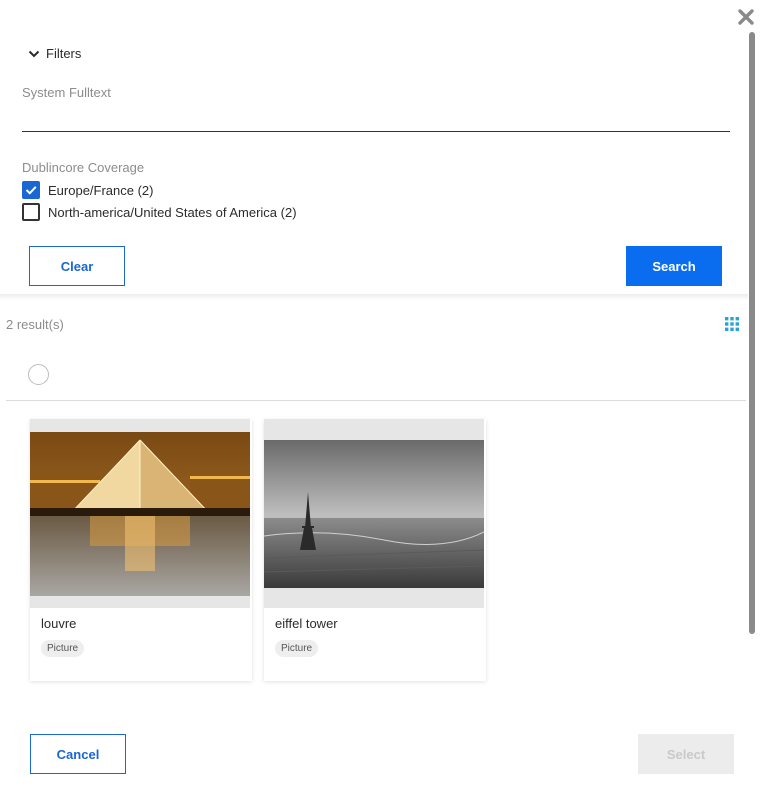 The height and width of the screenshot is (789, 764). I want to click on result-card: louvre Picture, so click(141, 550).